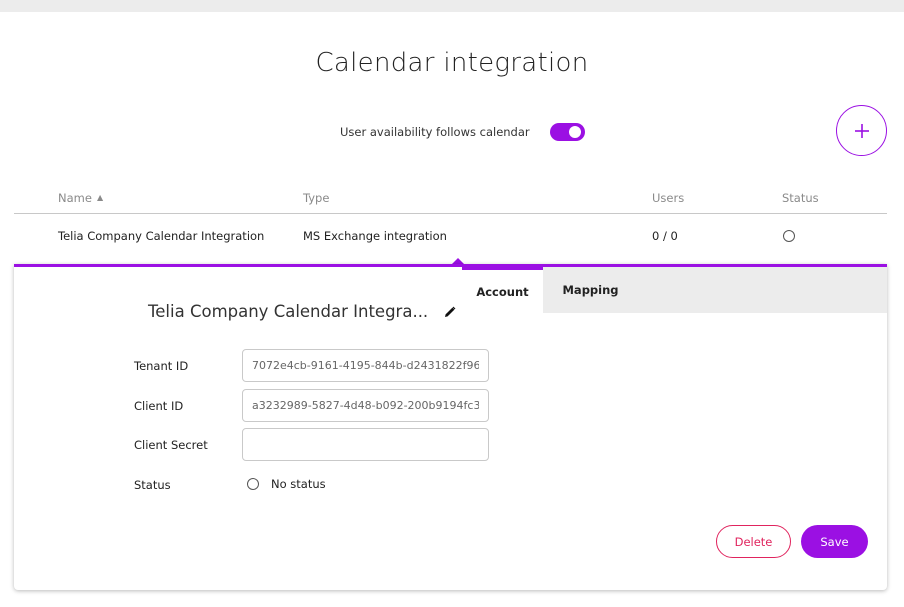  Describe the element at coordinates (450, 201) in the screenshot. I see `table-header: Name ▲ Type Users Status` at that location.